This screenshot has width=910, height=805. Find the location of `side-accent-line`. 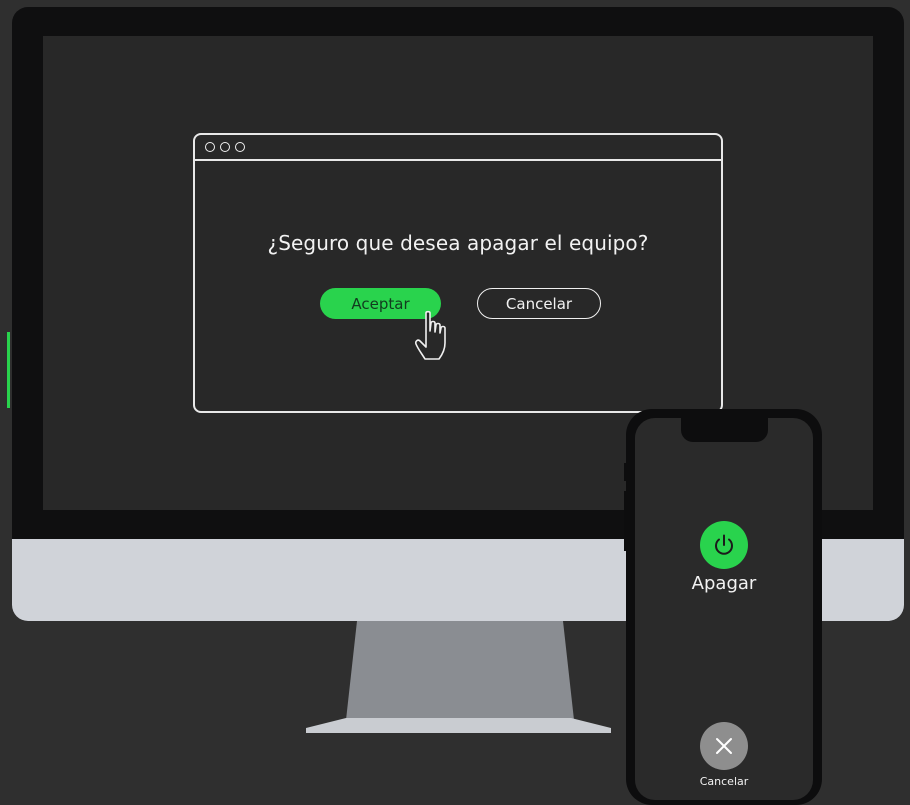

side-accent-line is located at coordinates (8, 370).